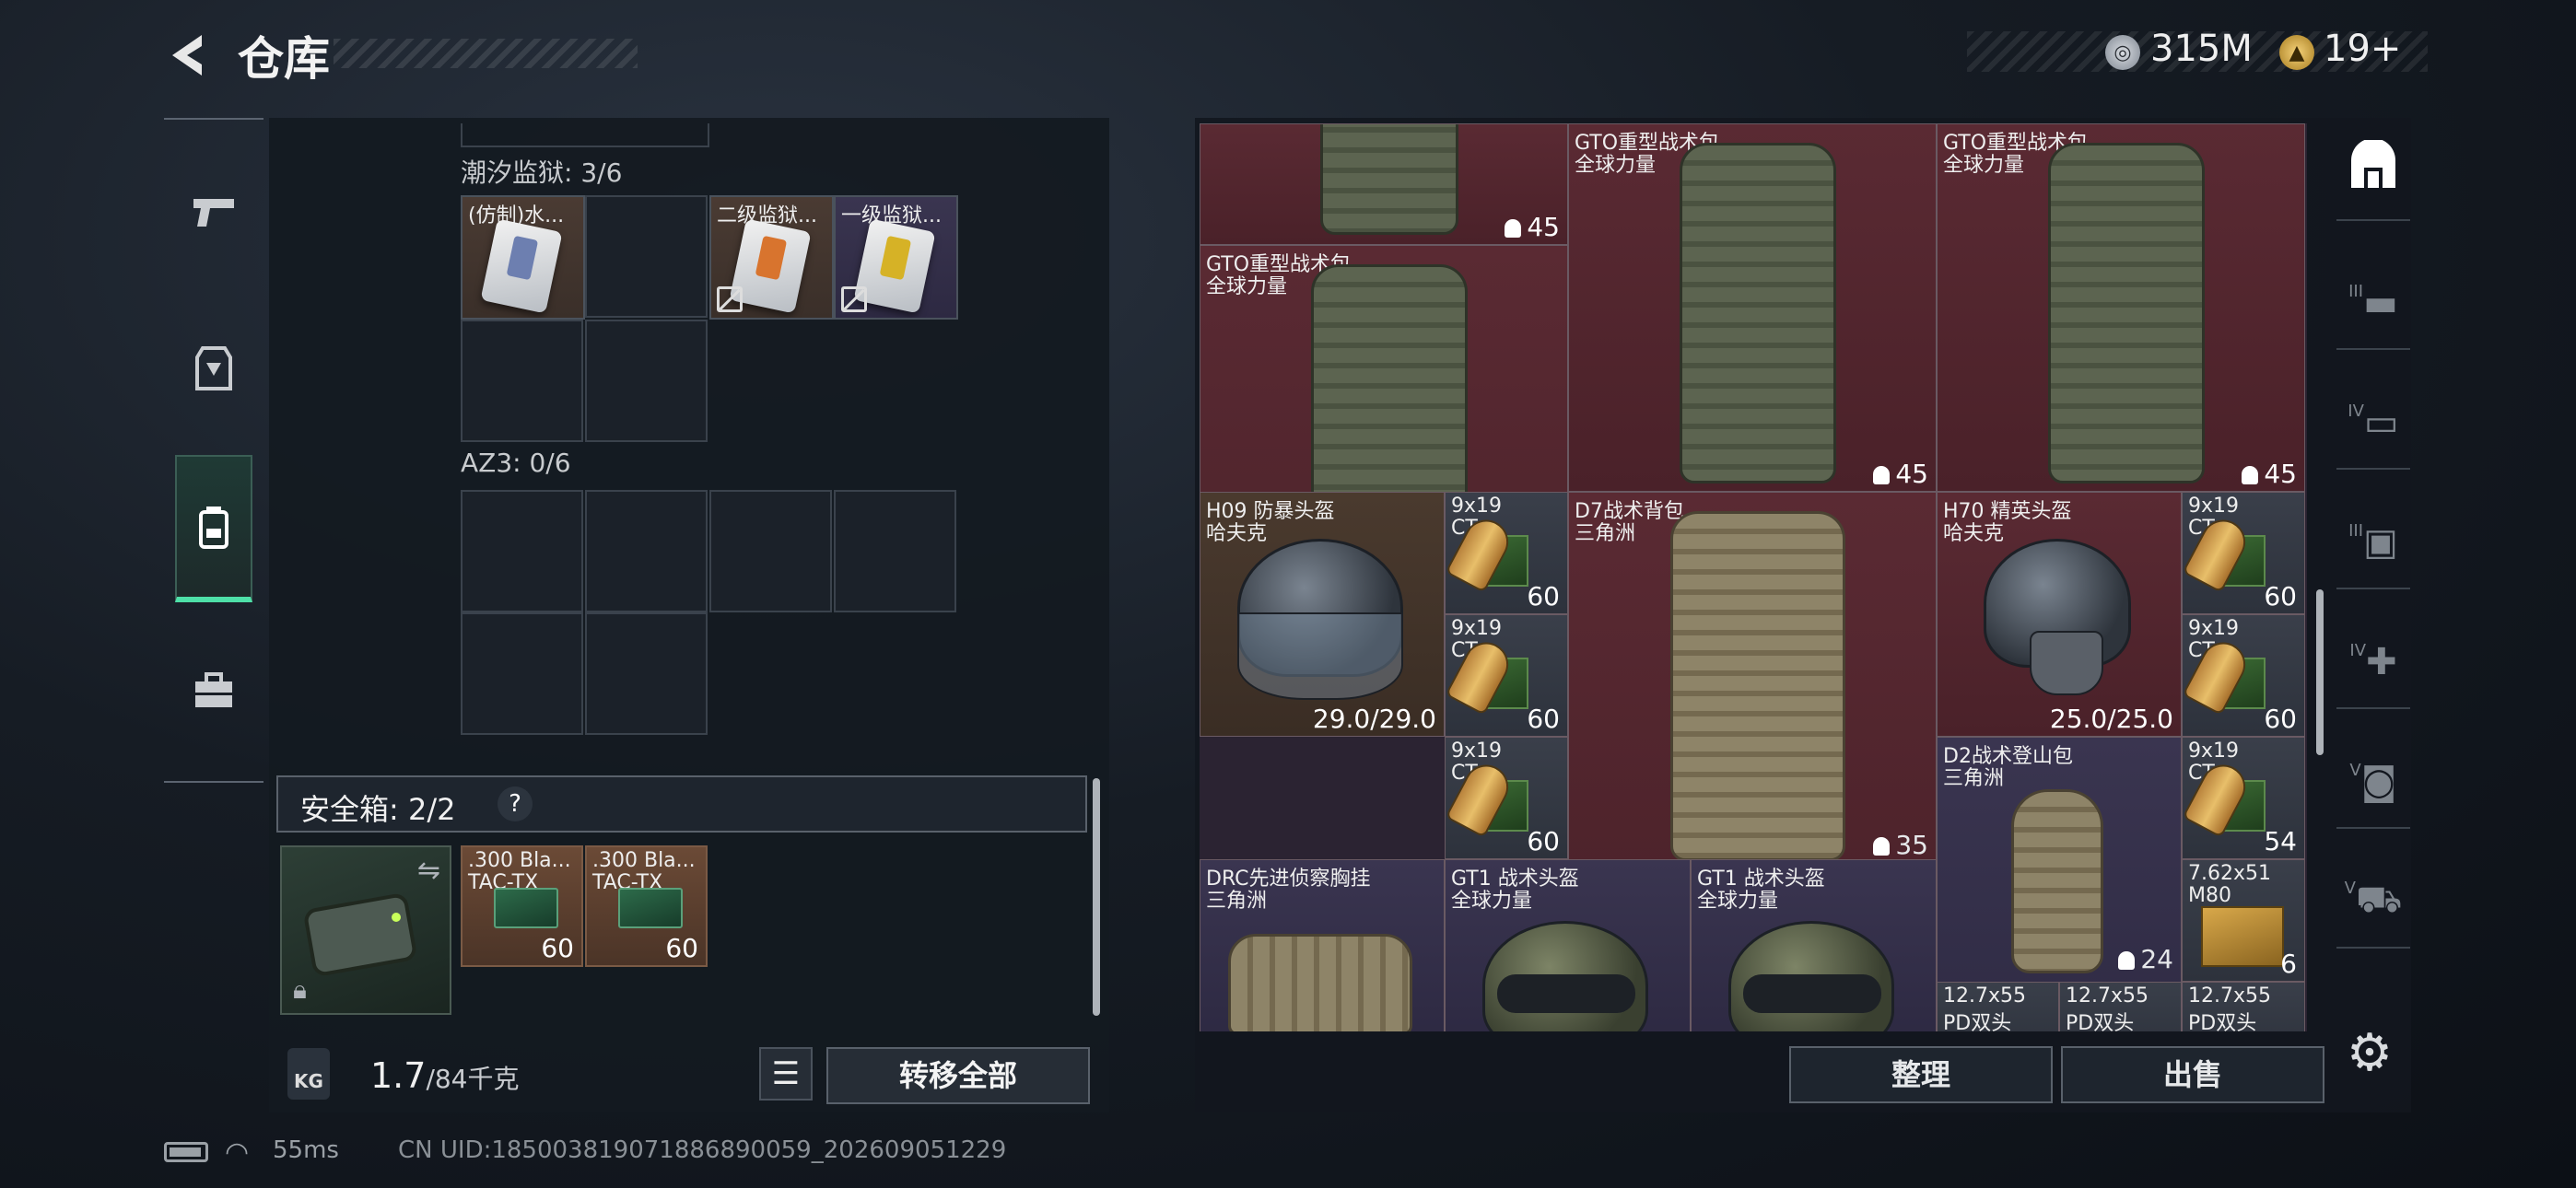 The image size is (2576, 1188). What do you see at coordinates (2066, 663) in the screenshot?
I see `face-mask-icon` at bounding box center [2066, 663].